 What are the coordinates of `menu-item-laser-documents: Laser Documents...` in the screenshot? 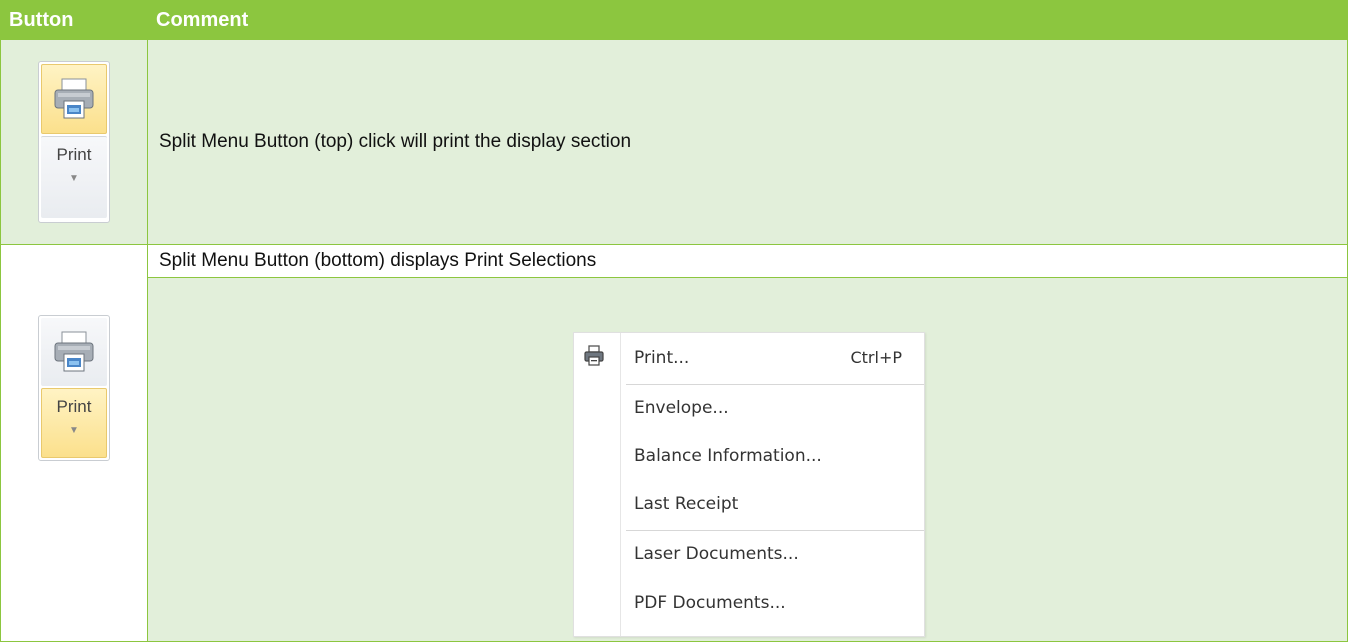 It's located at (716, 554).